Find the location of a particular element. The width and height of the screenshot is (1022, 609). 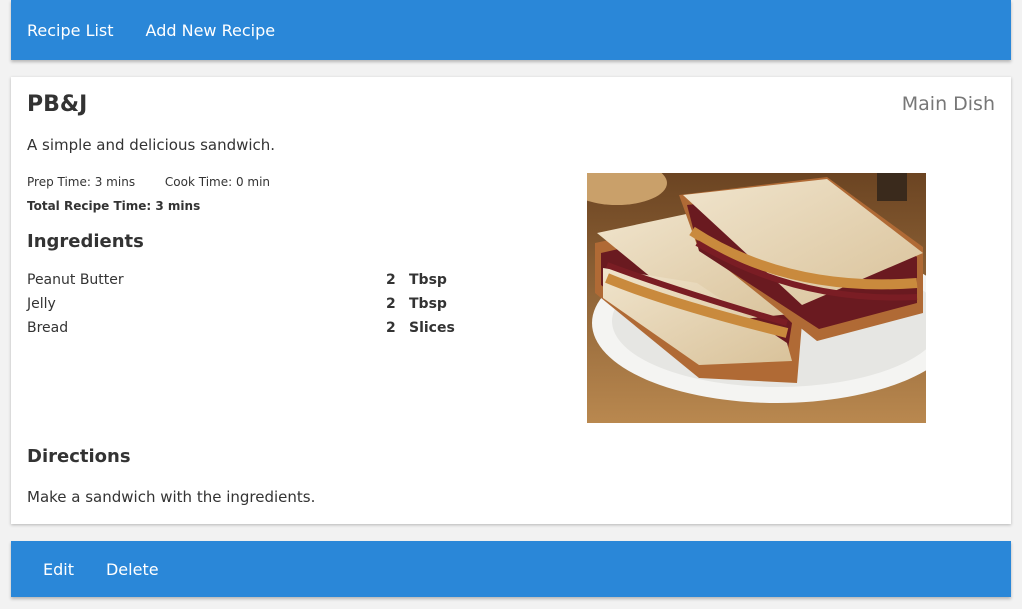

ingredient-name: Peanut Butter is located at coordinates (75, 280).